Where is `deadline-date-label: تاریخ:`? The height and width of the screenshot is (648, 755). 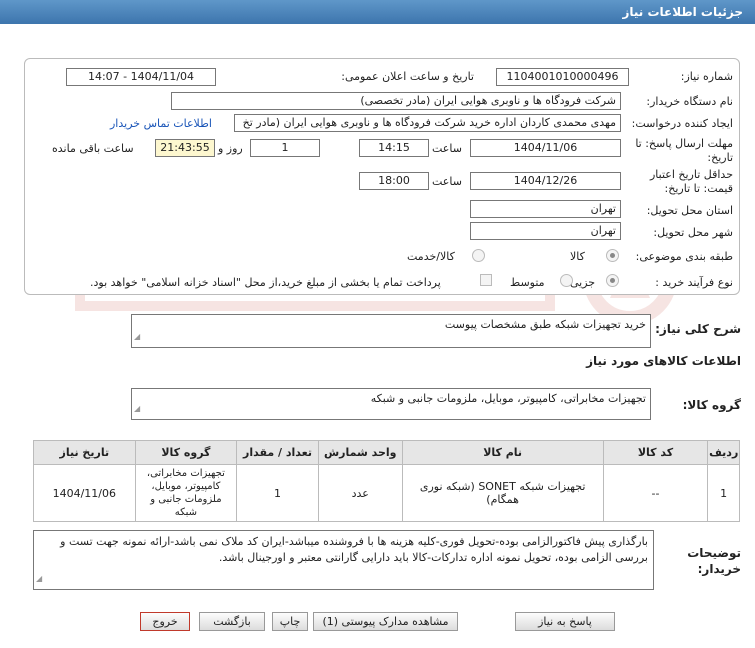 deadline-date-label: تاریخ: is located at coordinates (720, 157).